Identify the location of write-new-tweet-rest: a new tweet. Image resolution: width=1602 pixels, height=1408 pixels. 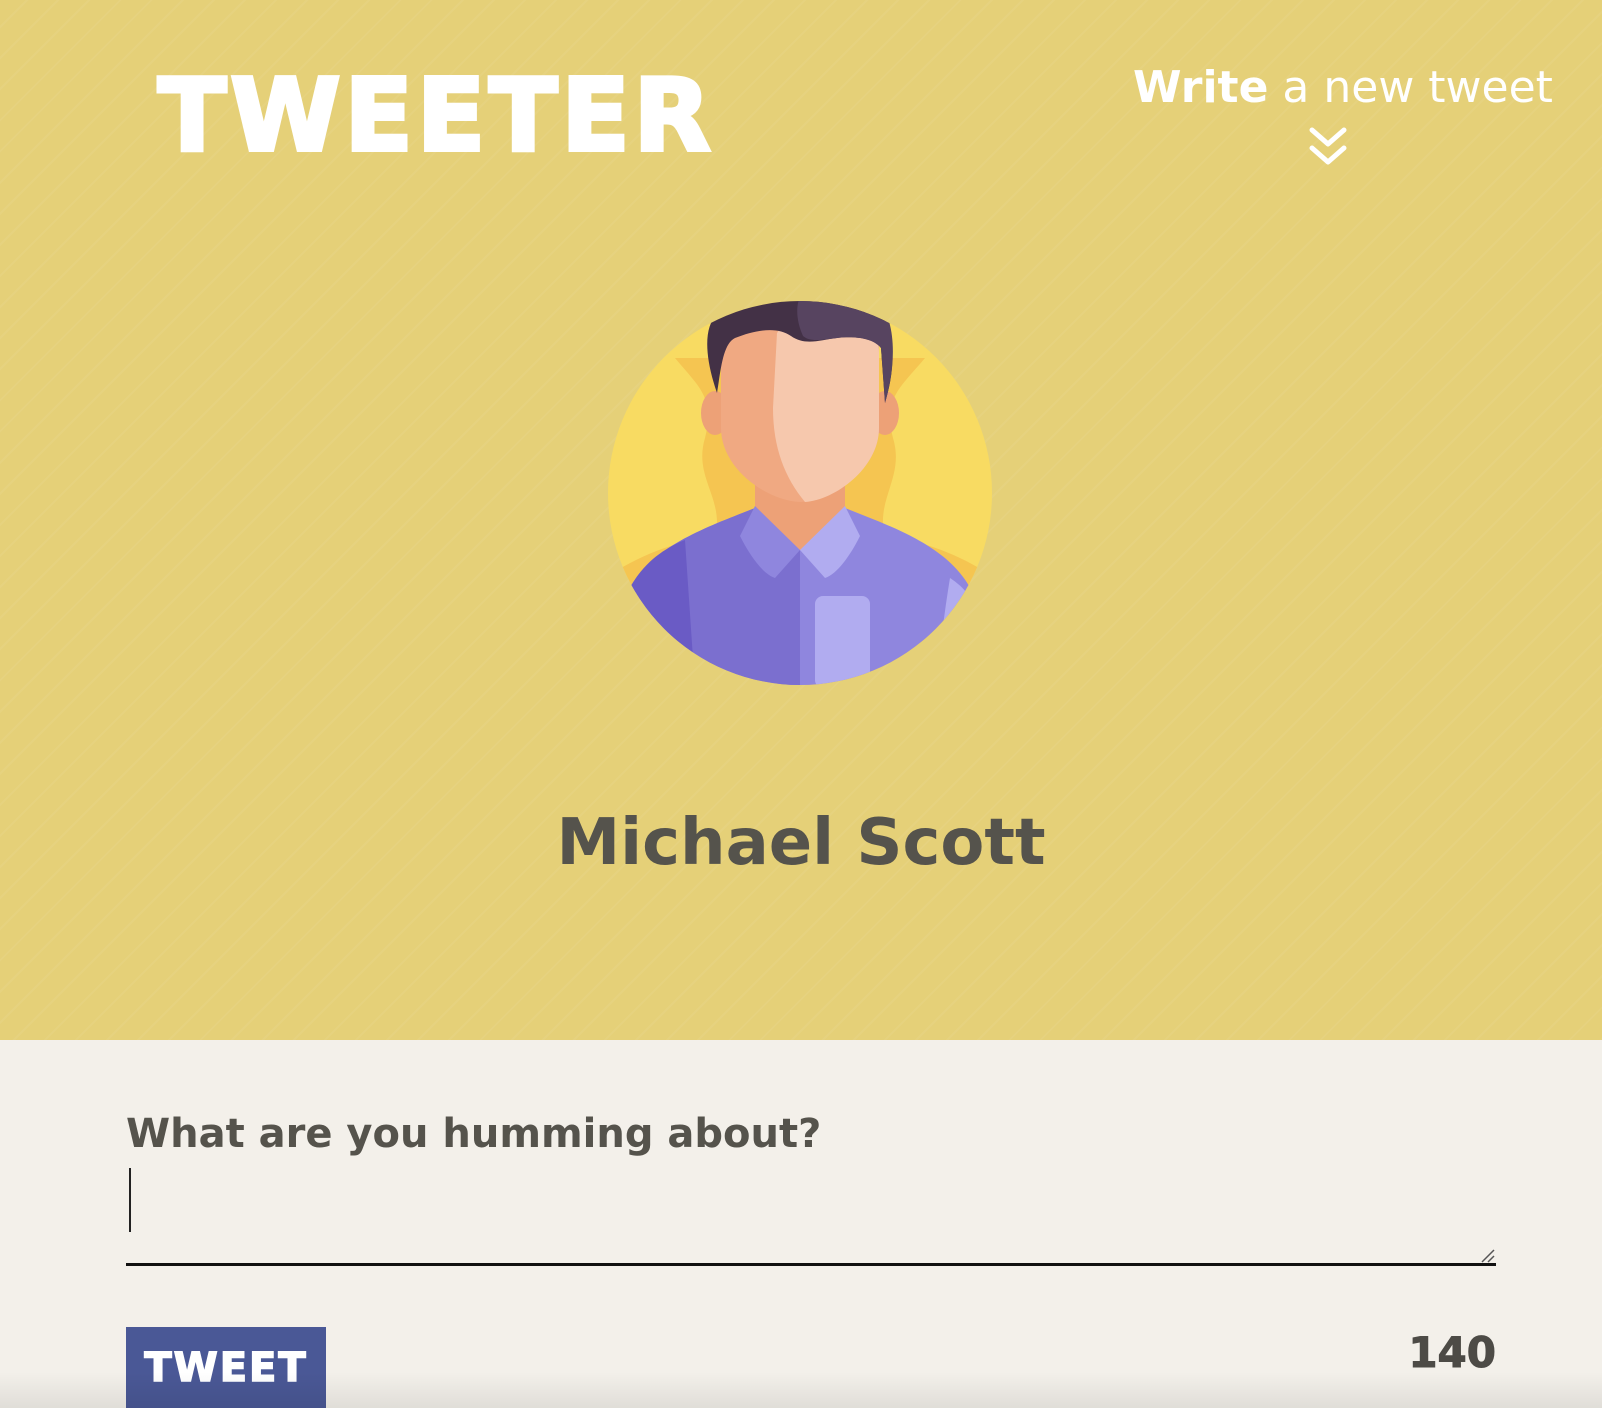
(1410, 87).